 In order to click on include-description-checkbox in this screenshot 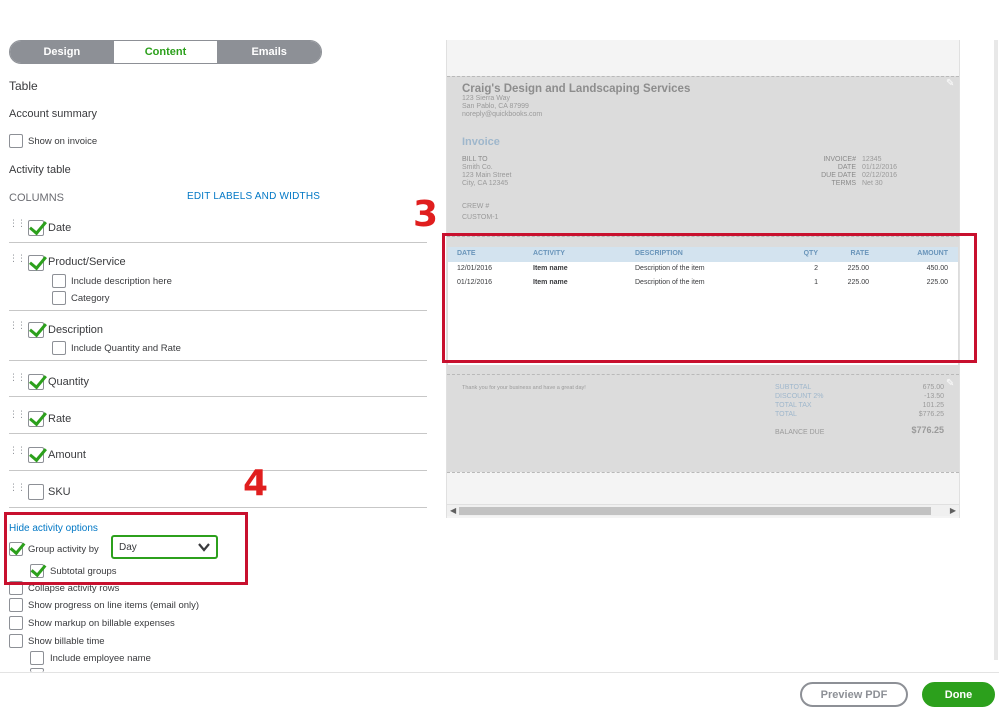, I will do `click(59, 281)`.